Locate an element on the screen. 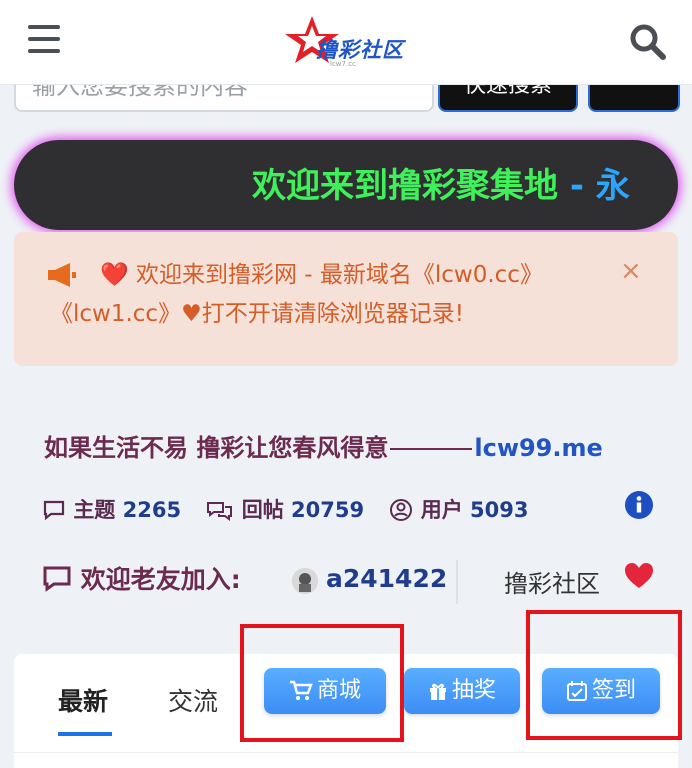 The image size is (692, 768). search-extra-button is located at coordinates (634, 98).